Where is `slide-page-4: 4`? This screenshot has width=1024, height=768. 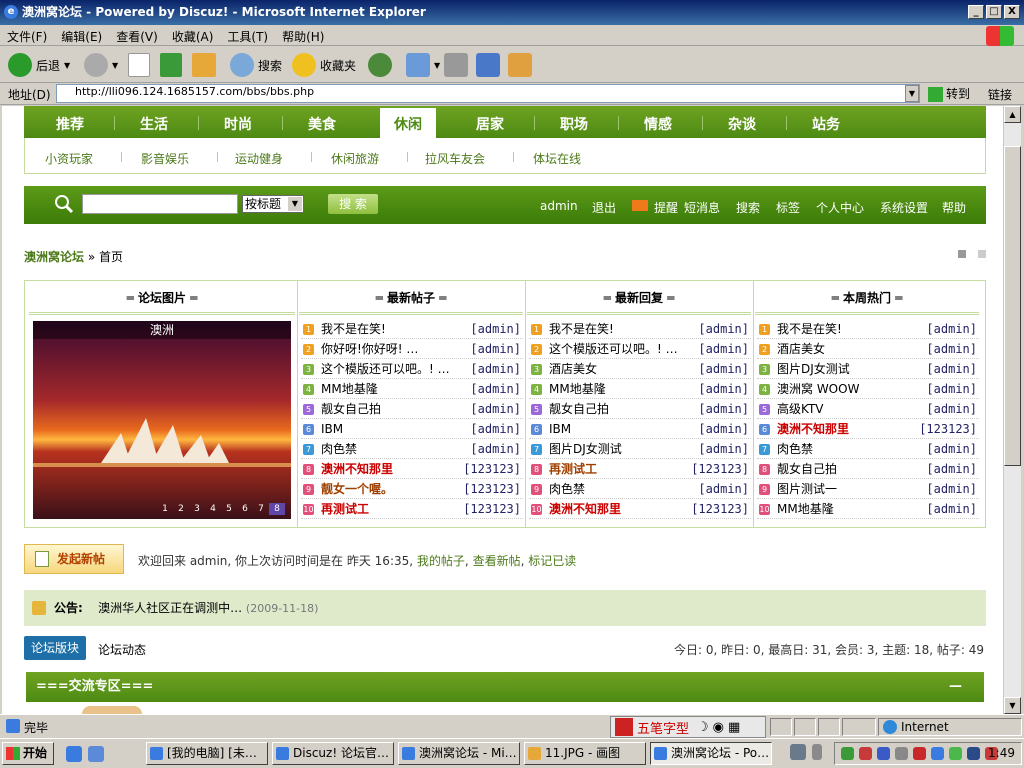
slide-page-4: 4 is located at coordinates (213, 509).